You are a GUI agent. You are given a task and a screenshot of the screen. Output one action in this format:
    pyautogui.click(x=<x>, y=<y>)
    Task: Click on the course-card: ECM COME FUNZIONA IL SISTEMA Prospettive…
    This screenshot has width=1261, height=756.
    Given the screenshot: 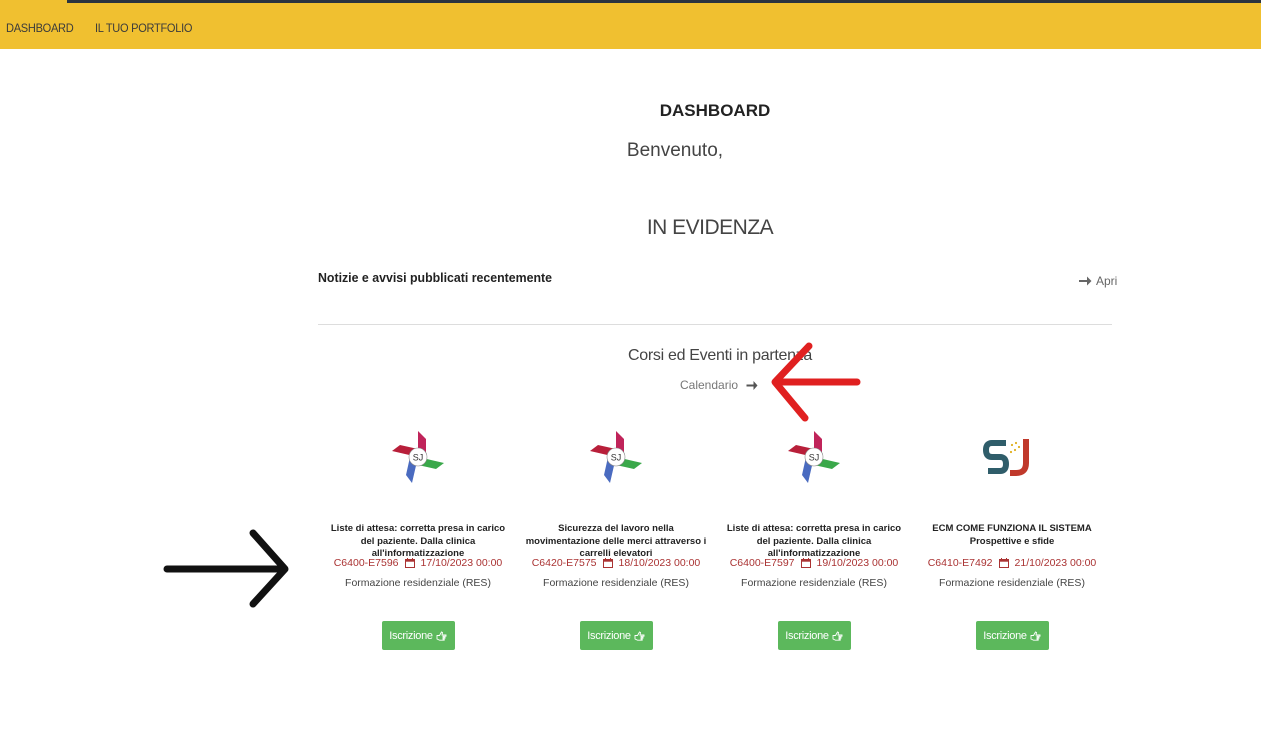 What is the action you would take?
    pyautogui.click(x=1012, y=538)
    